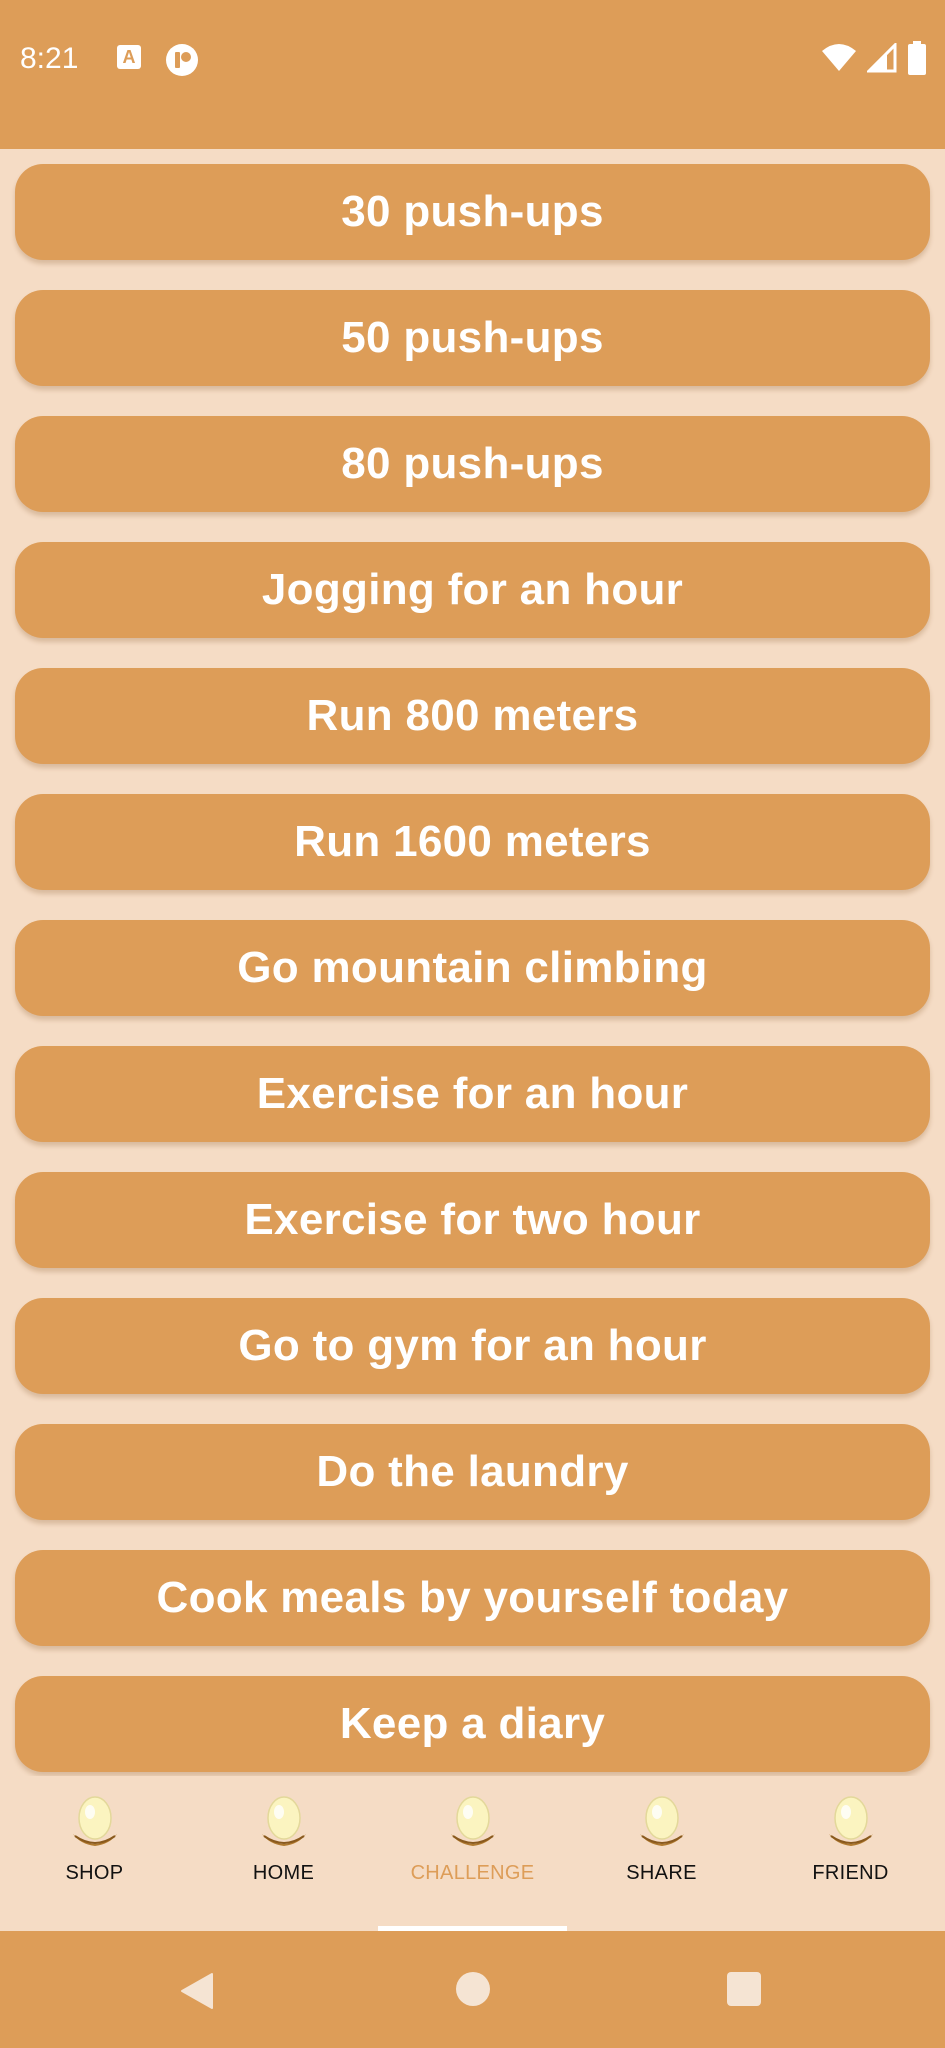  Describe the element at coordinates (744, 1989) in the screenshot. I see `recents-icon` at that location.